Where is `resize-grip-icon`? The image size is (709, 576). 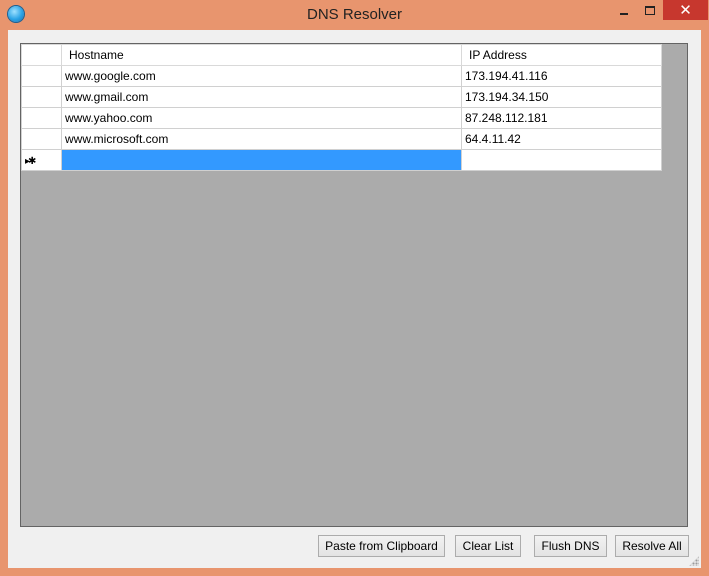 resize-grip-icon is located at coordinates (694, 561).